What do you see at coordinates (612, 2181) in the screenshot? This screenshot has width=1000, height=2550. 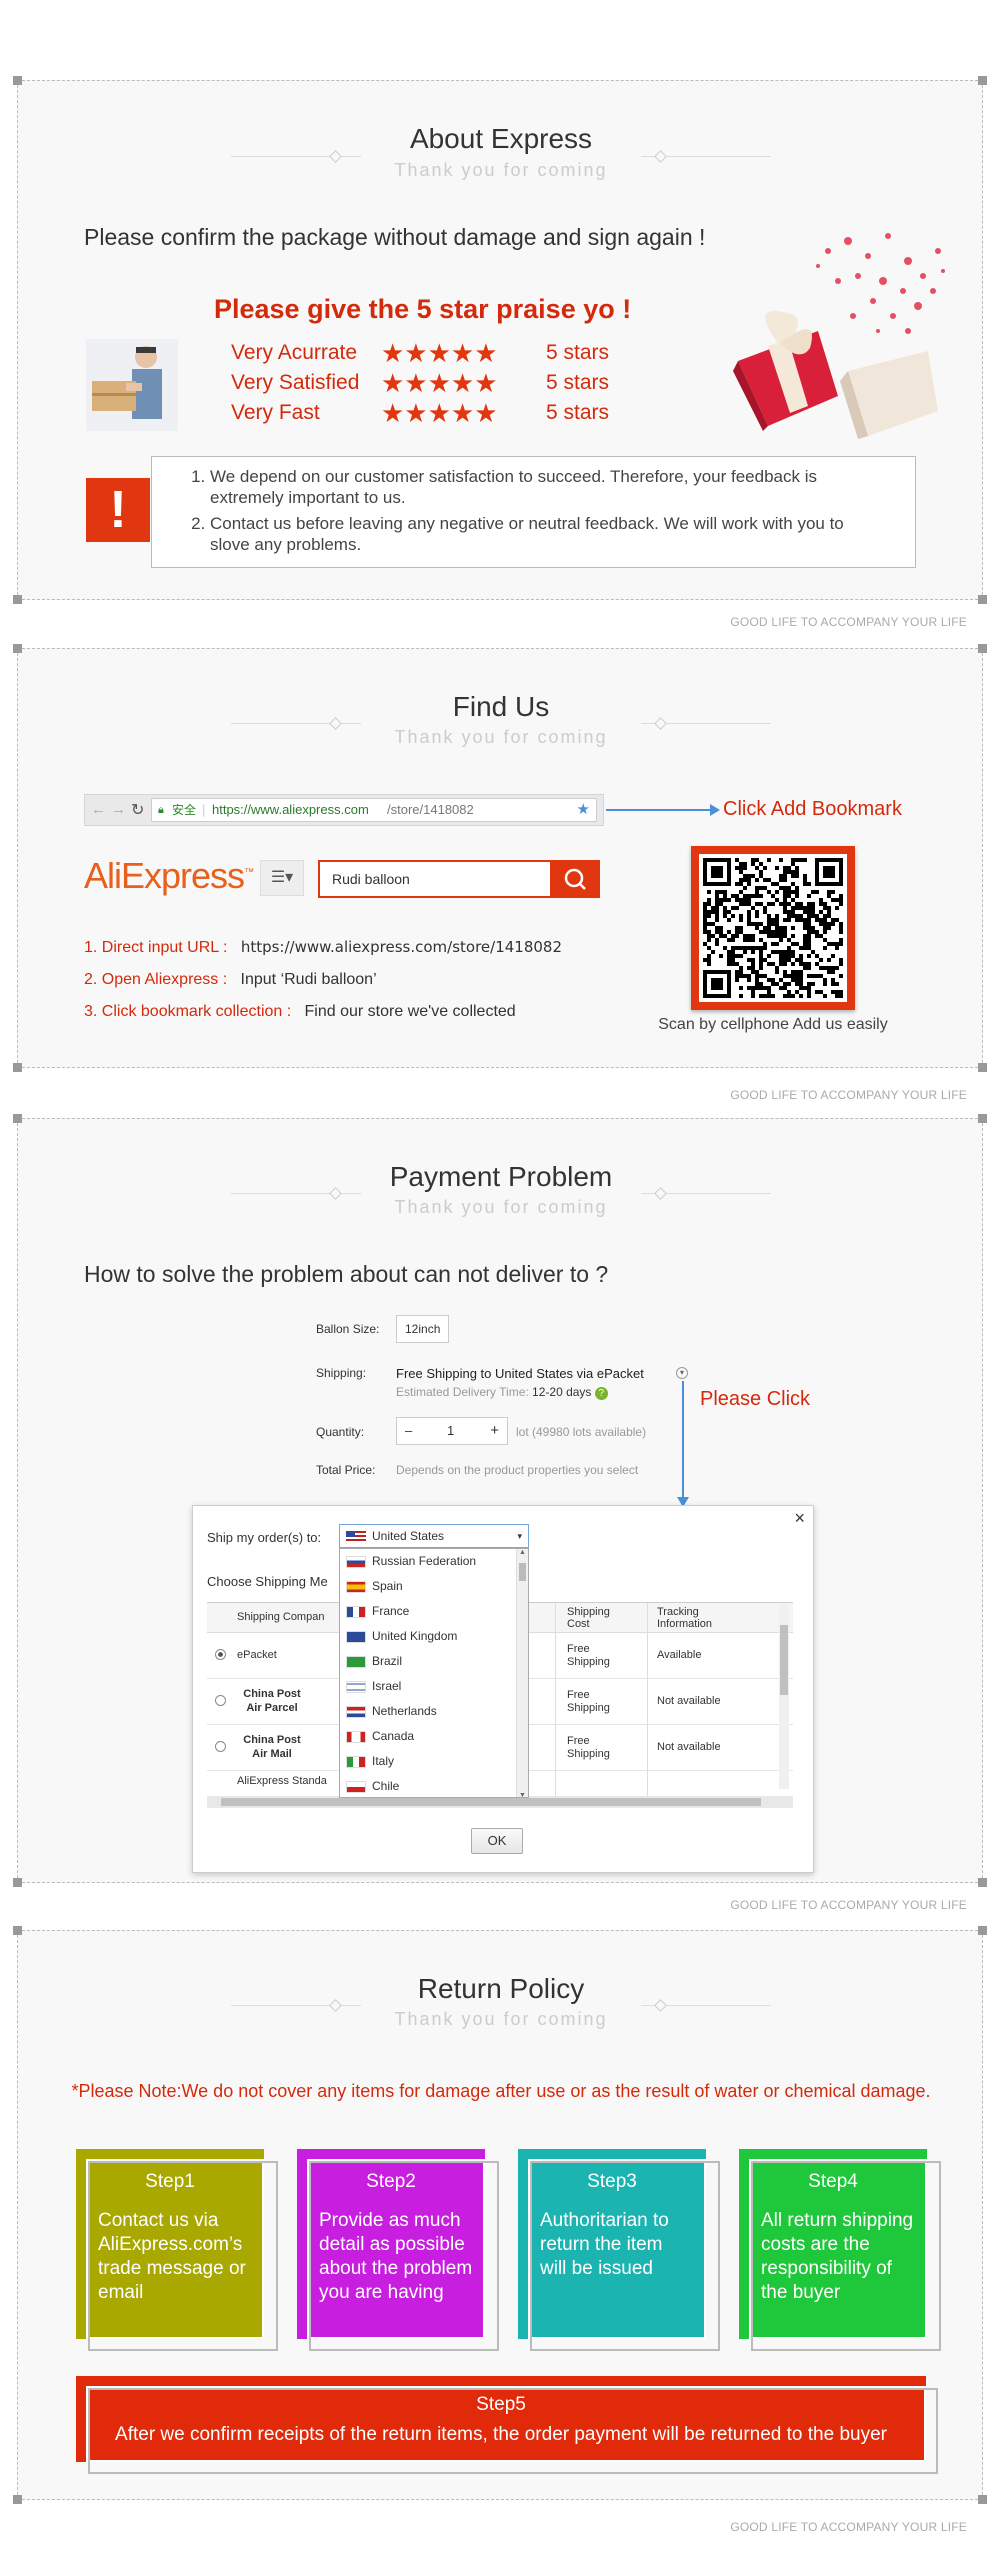 I see `step-title: Step3` at bounding box center [612, 2181].